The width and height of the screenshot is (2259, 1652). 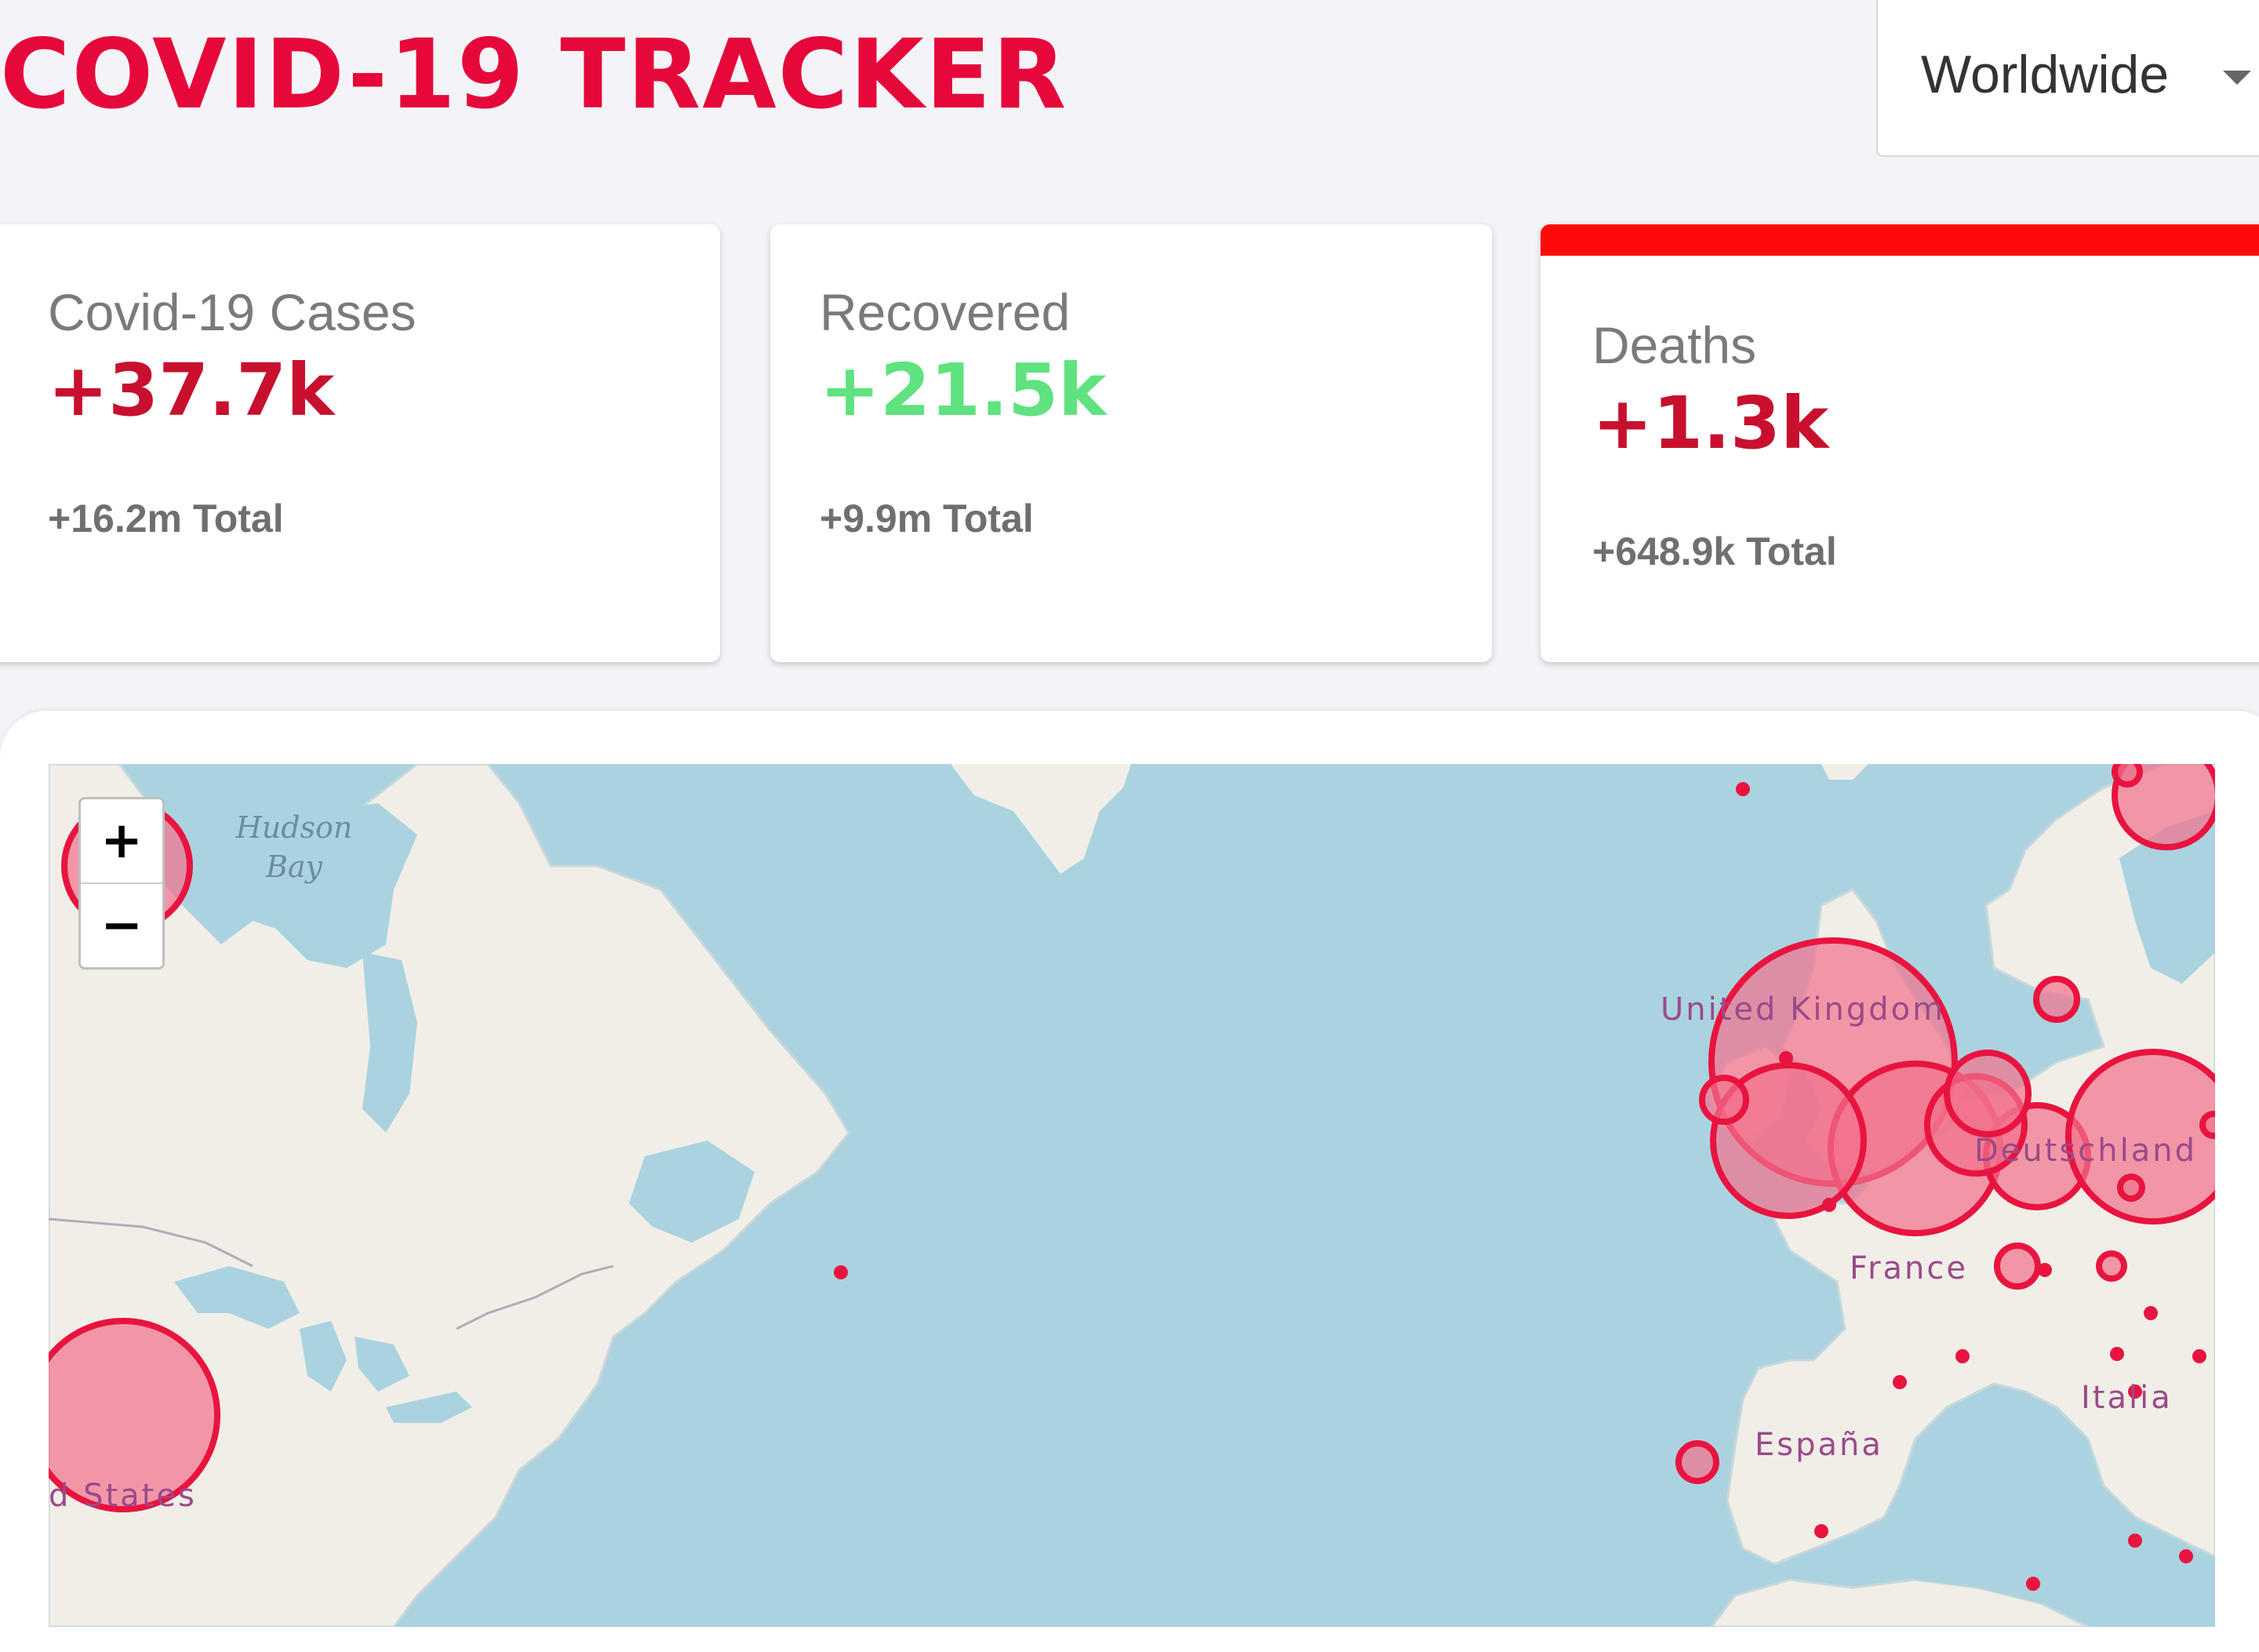 I want to click on zoom-control: + −, so click(x=122, y=883).